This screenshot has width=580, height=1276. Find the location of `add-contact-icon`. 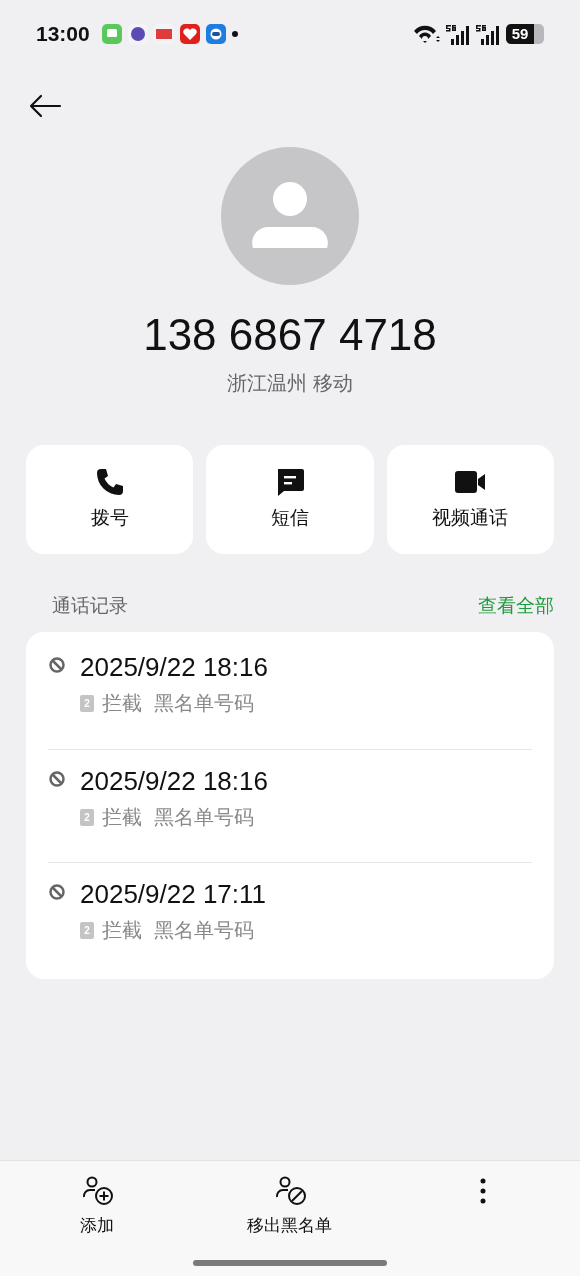

add-contact-icon is located at coordinates (96, 1191).